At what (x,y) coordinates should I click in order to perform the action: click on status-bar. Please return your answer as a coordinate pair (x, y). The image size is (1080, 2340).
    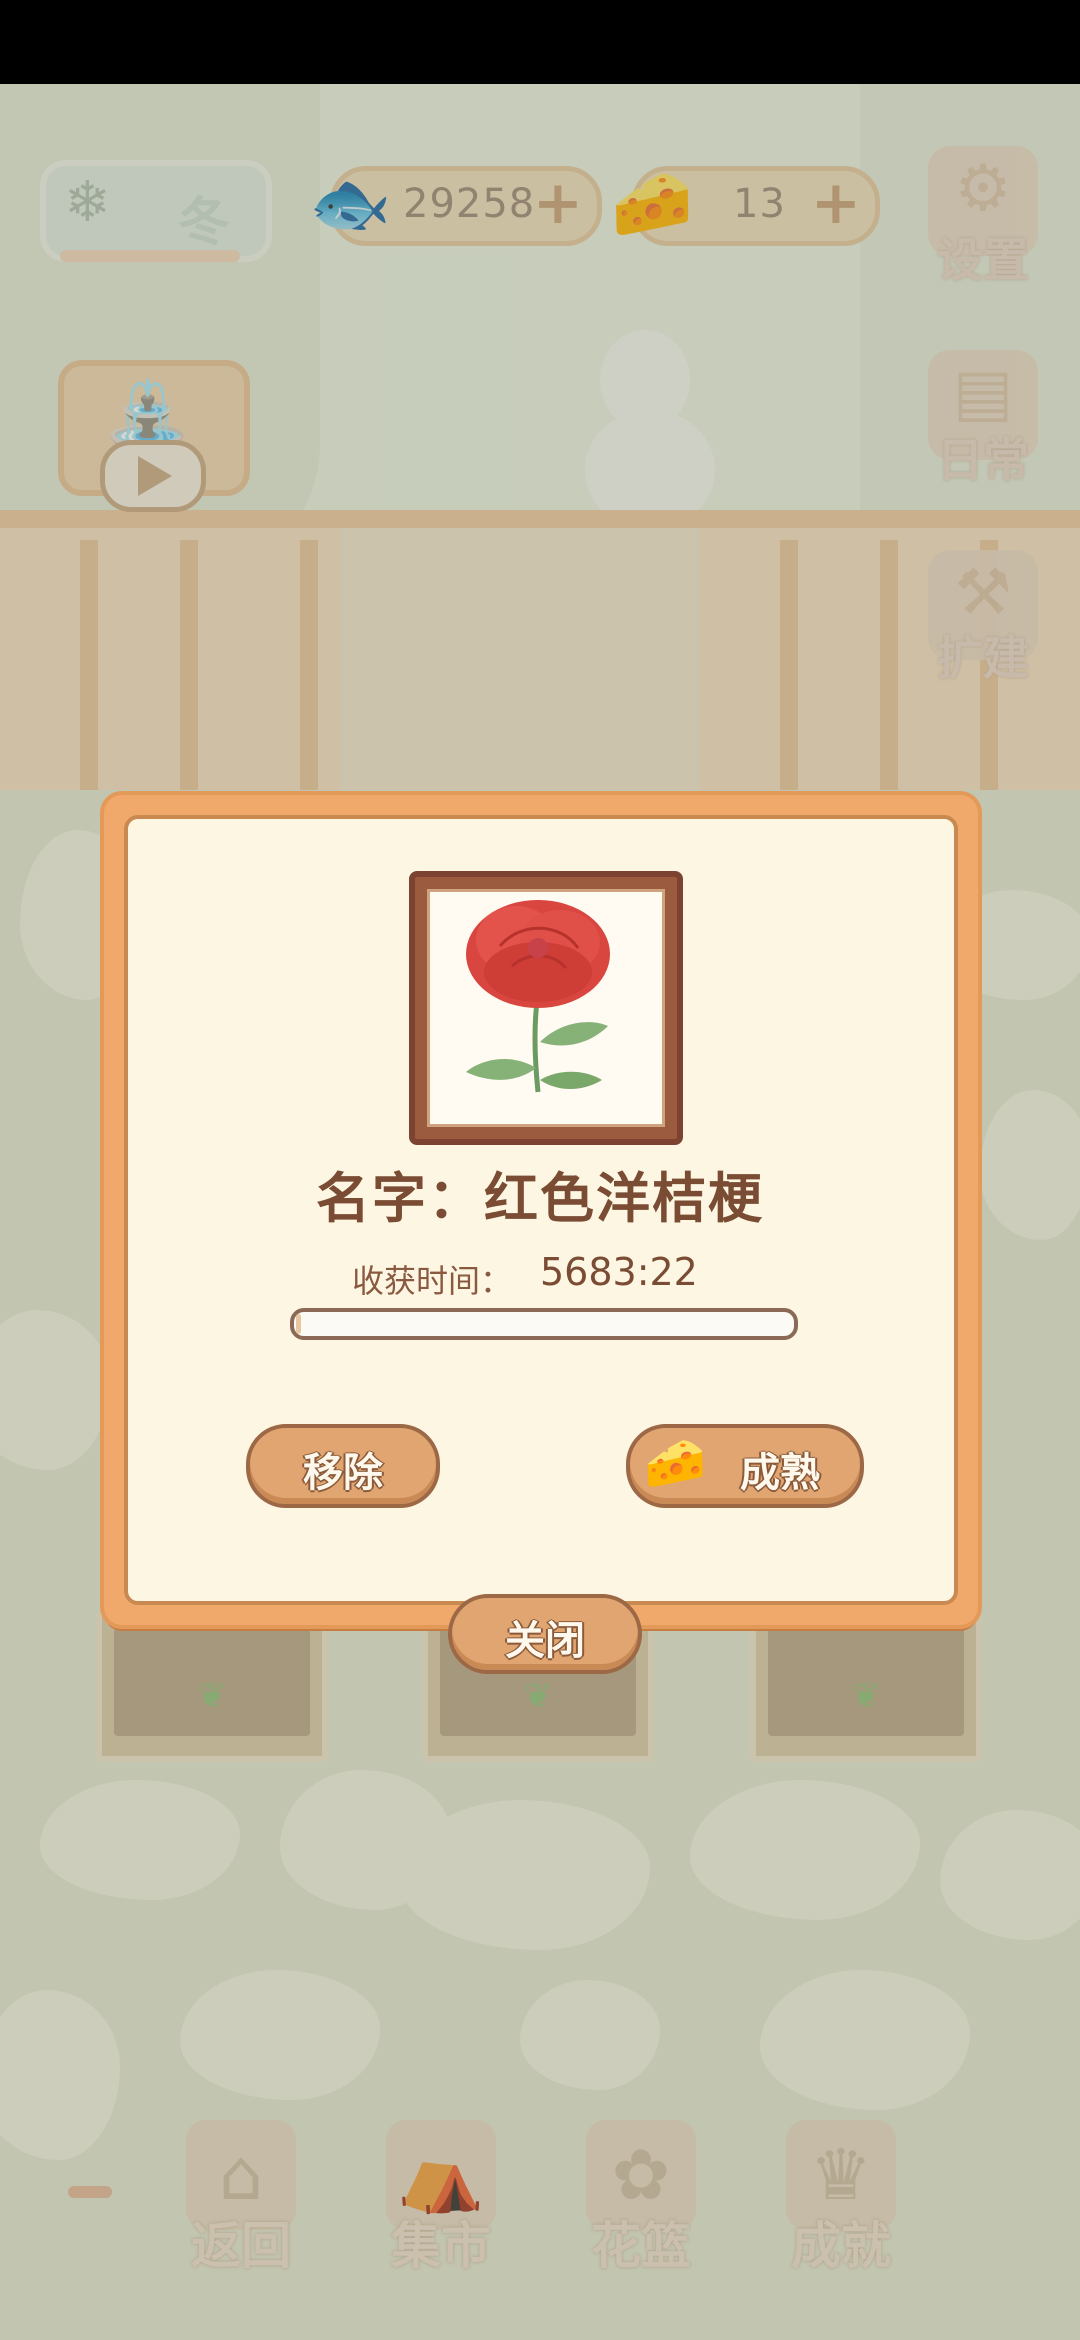
    Looking at the image, I should click on (540, 42).